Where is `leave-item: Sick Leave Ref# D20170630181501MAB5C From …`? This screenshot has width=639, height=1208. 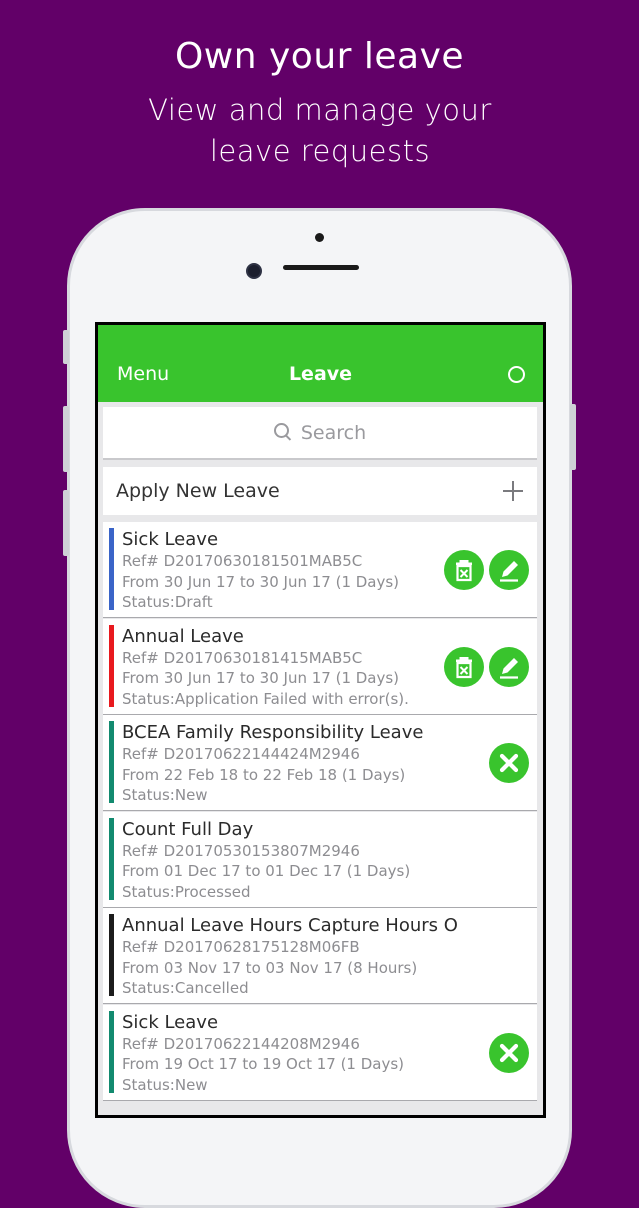 leave-item: Sick Leave Ref# D20170630181501MAB5C From … is located at coordinates (320, 570).